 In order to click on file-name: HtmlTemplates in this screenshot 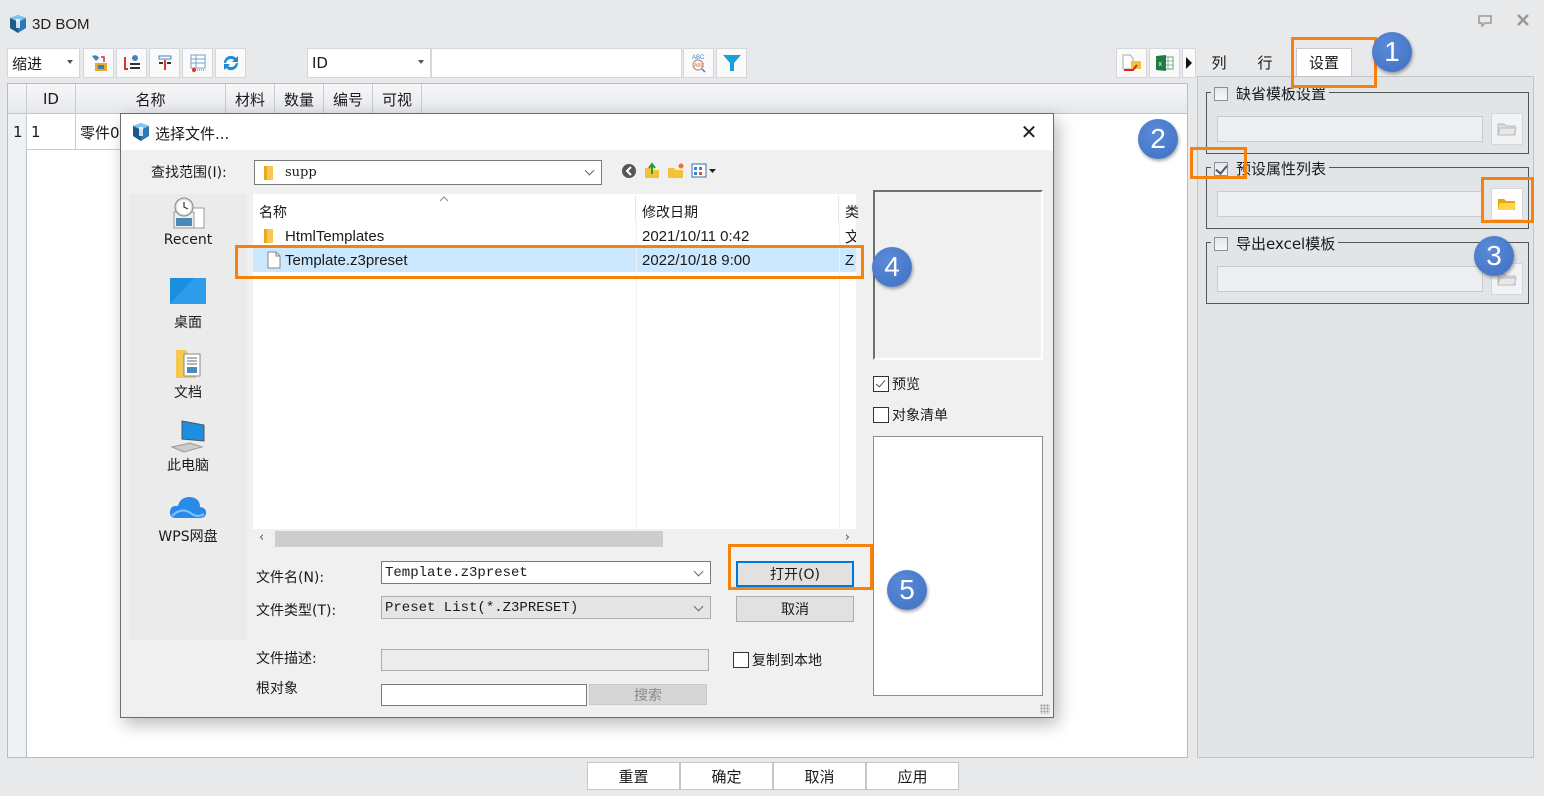, I will do `click(335, 236)`.